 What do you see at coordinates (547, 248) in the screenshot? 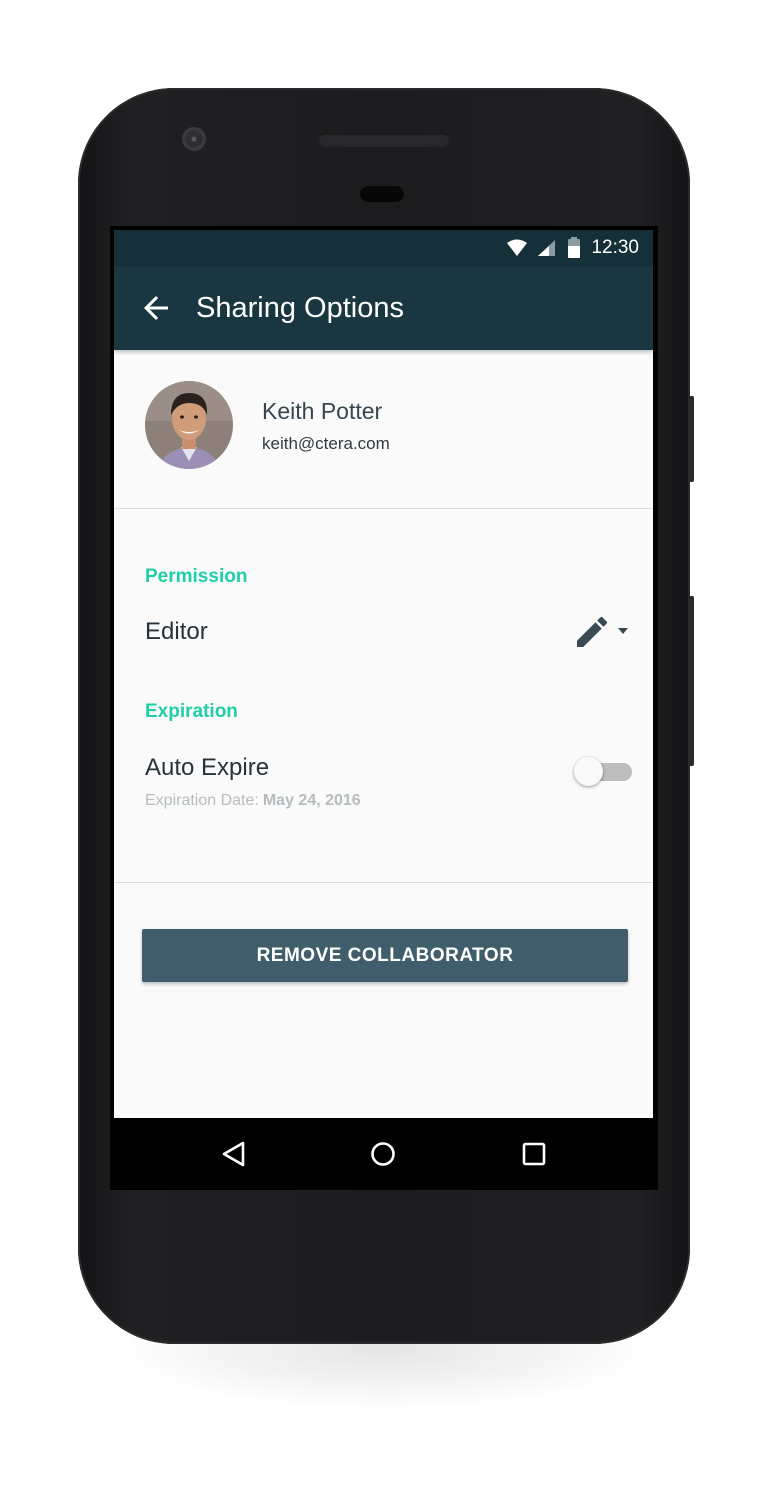
I see `cell-signal-icon` at bounding box center [547, 248].